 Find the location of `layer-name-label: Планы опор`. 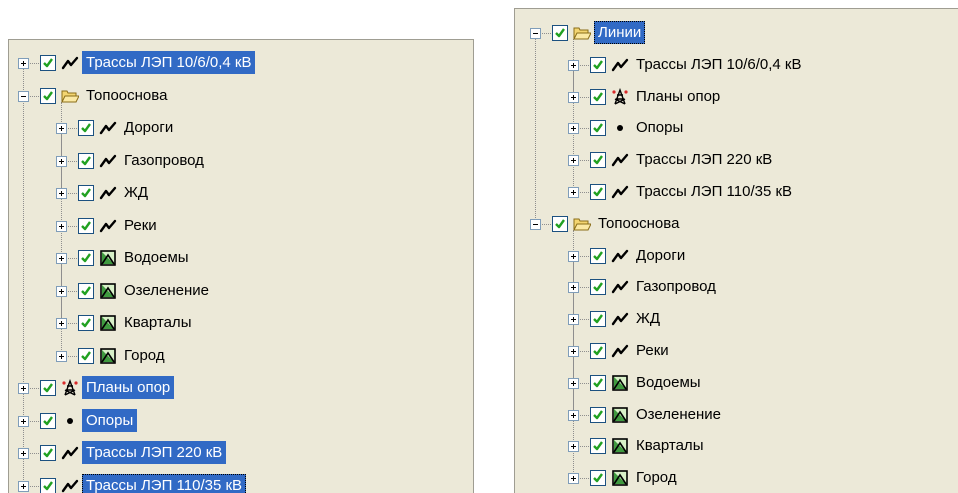

layer-name-label: Планы опор is located at coordinates (678, 96).